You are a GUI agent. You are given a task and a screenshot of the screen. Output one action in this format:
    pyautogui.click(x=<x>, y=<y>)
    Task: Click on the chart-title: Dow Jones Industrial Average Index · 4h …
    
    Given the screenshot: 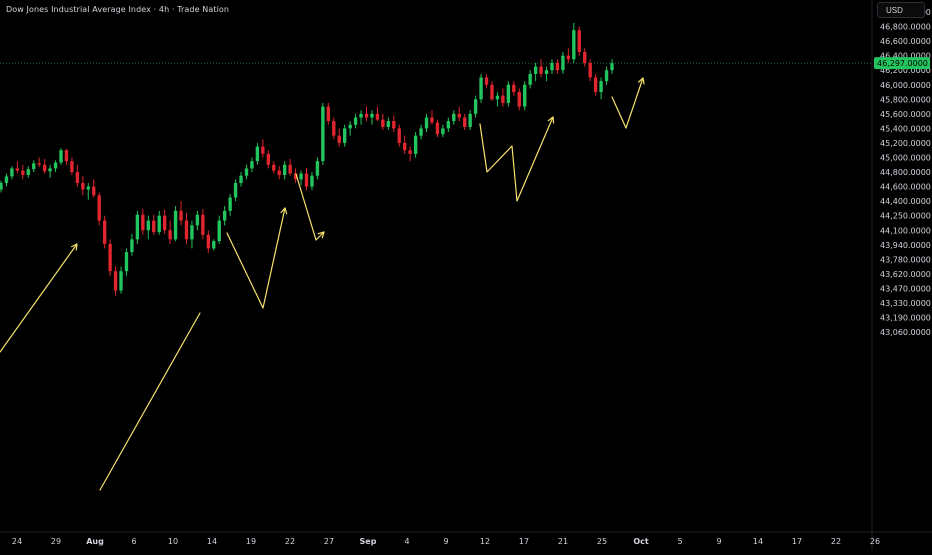 What is the action you would take?
    pyautogui.click(x=118, y=9)
    